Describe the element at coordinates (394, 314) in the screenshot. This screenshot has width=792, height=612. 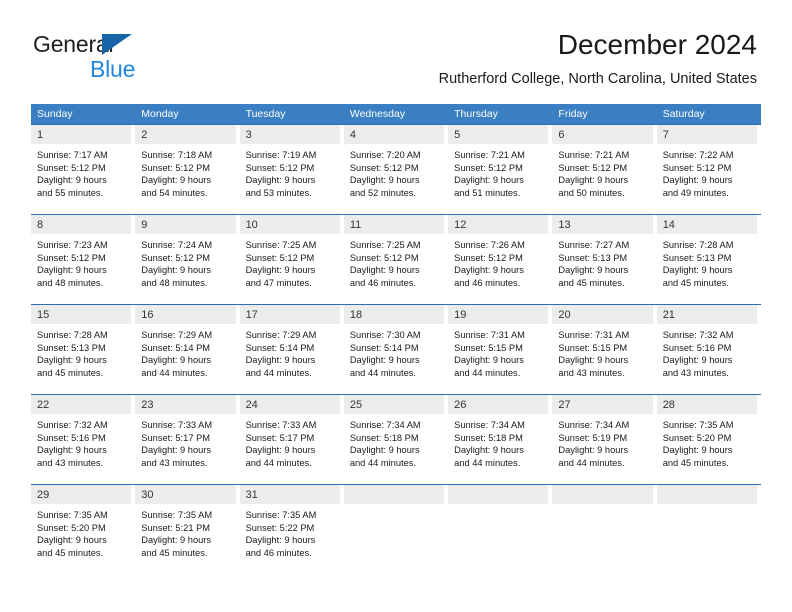
I see `day-number-band: 18` at that location.